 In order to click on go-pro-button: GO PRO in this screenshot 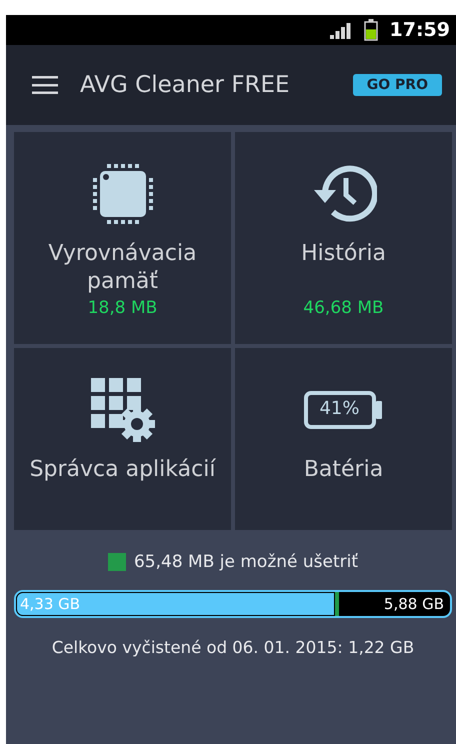, I will do `click(397, 85)`.